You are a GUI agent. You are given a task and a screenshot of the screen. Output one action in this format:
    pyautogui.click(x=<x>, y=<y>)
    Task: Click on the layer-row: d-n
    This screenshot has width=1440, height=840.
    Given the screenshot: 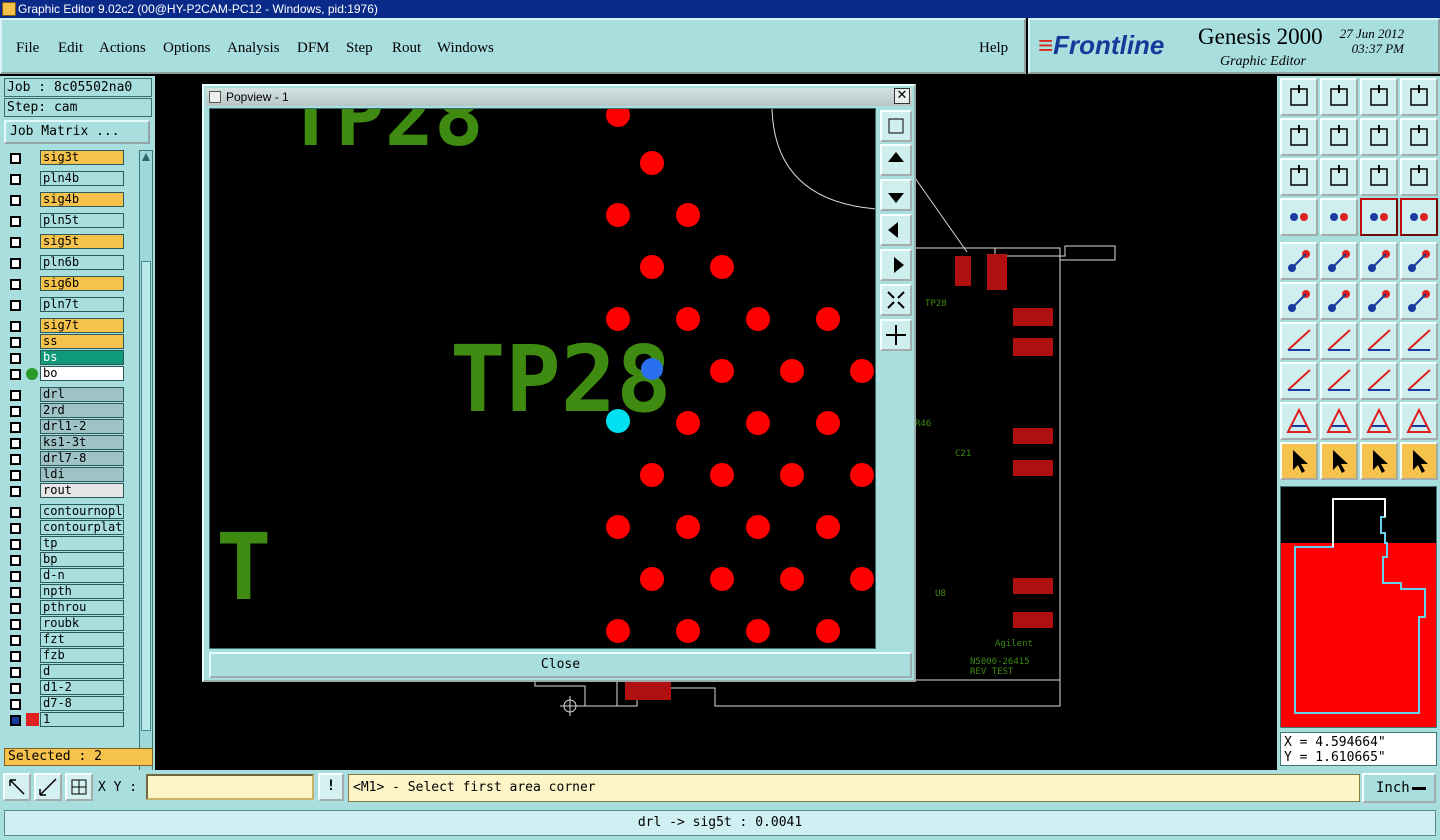 What is the action you would take?
    pyautogui.click(x=65, y=576)
    